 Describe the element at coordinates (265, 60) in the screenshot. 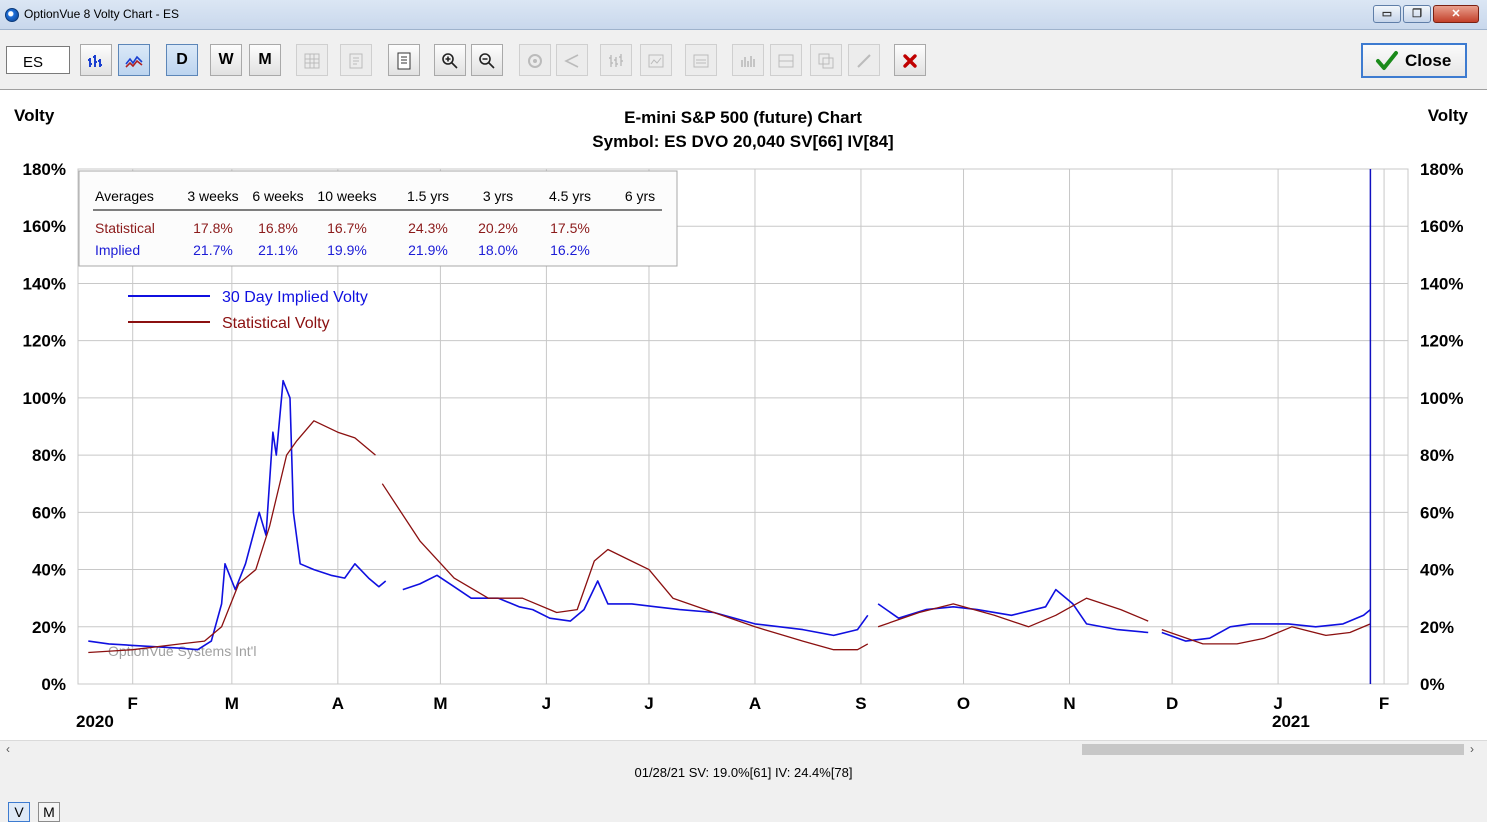

I see `month-period-button: M` at that location.